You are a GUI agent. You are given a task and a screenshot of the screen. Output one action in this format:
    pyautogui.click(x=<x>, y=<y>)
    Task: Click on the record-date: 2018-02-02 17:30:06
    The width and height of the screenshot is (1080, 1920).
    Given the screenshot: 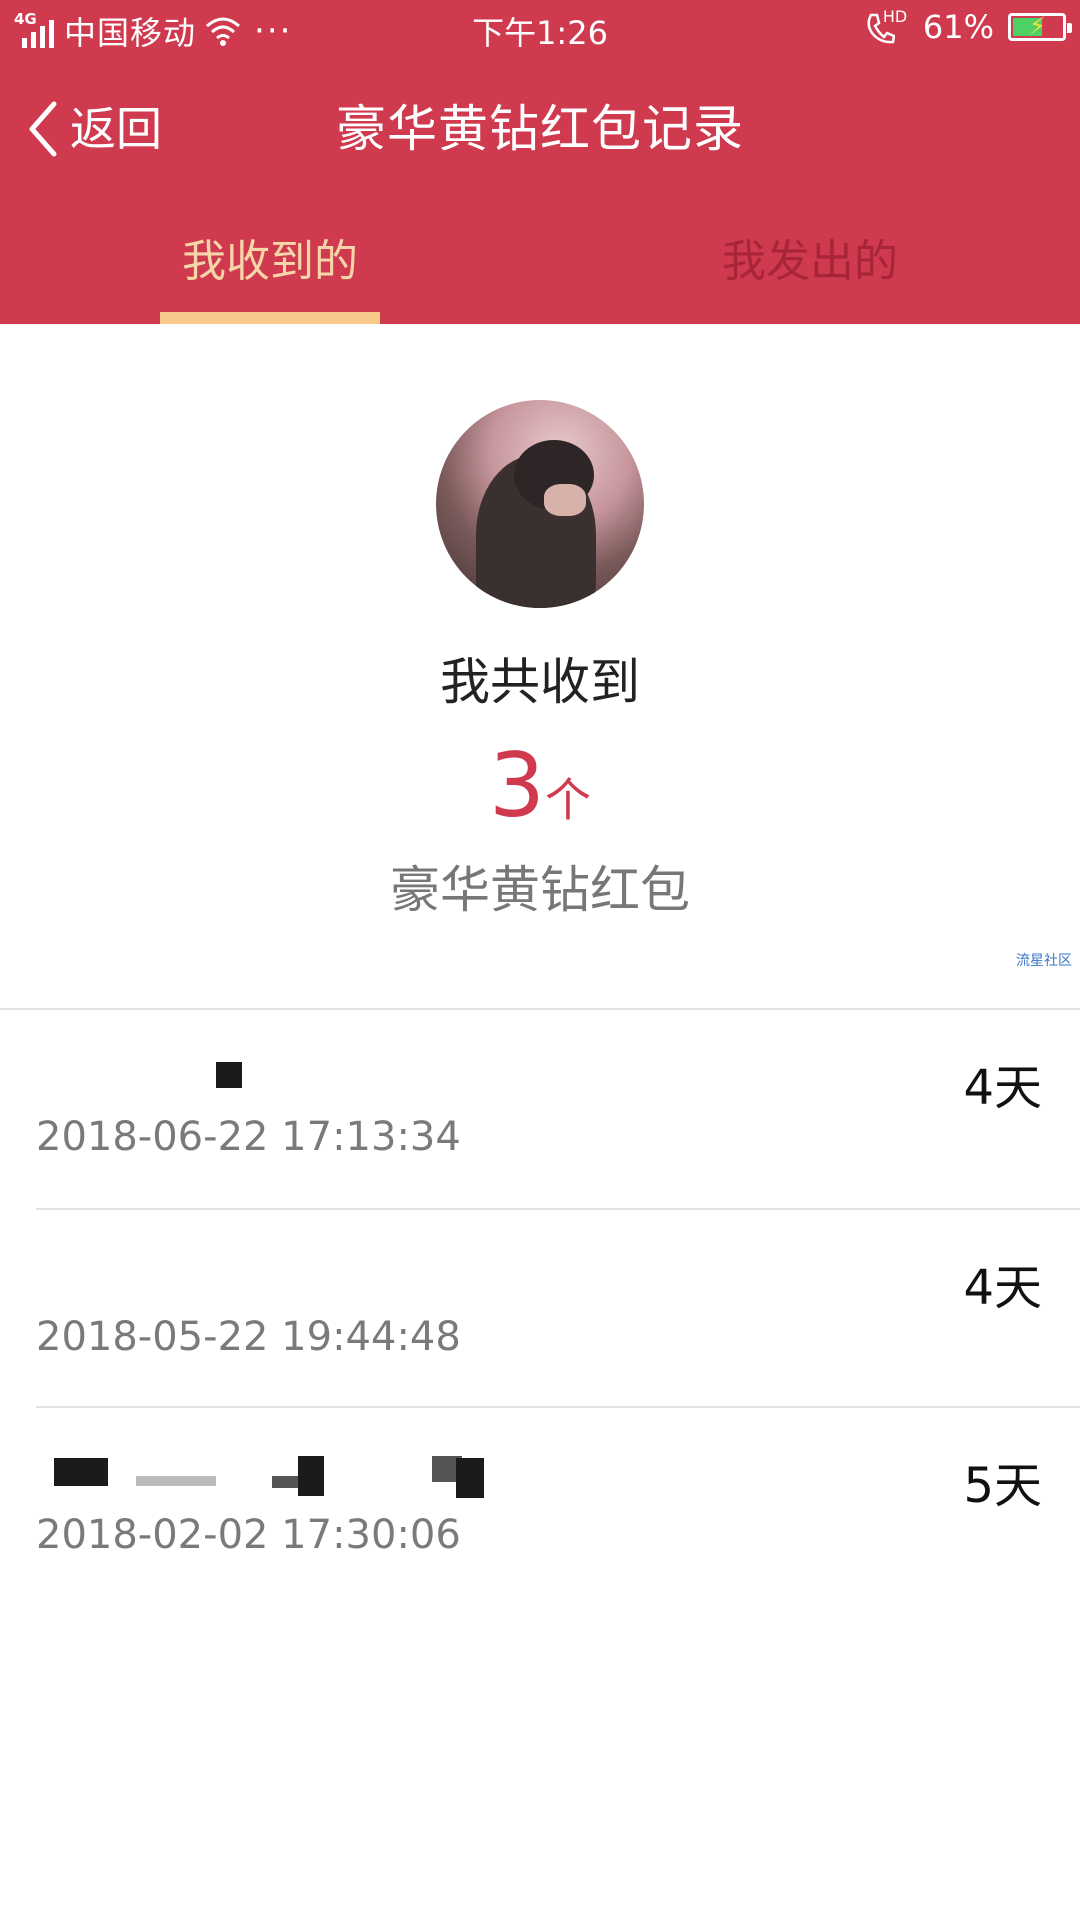 What is the action you would take?
    pyautogui.click(x=248, y=1535)
    